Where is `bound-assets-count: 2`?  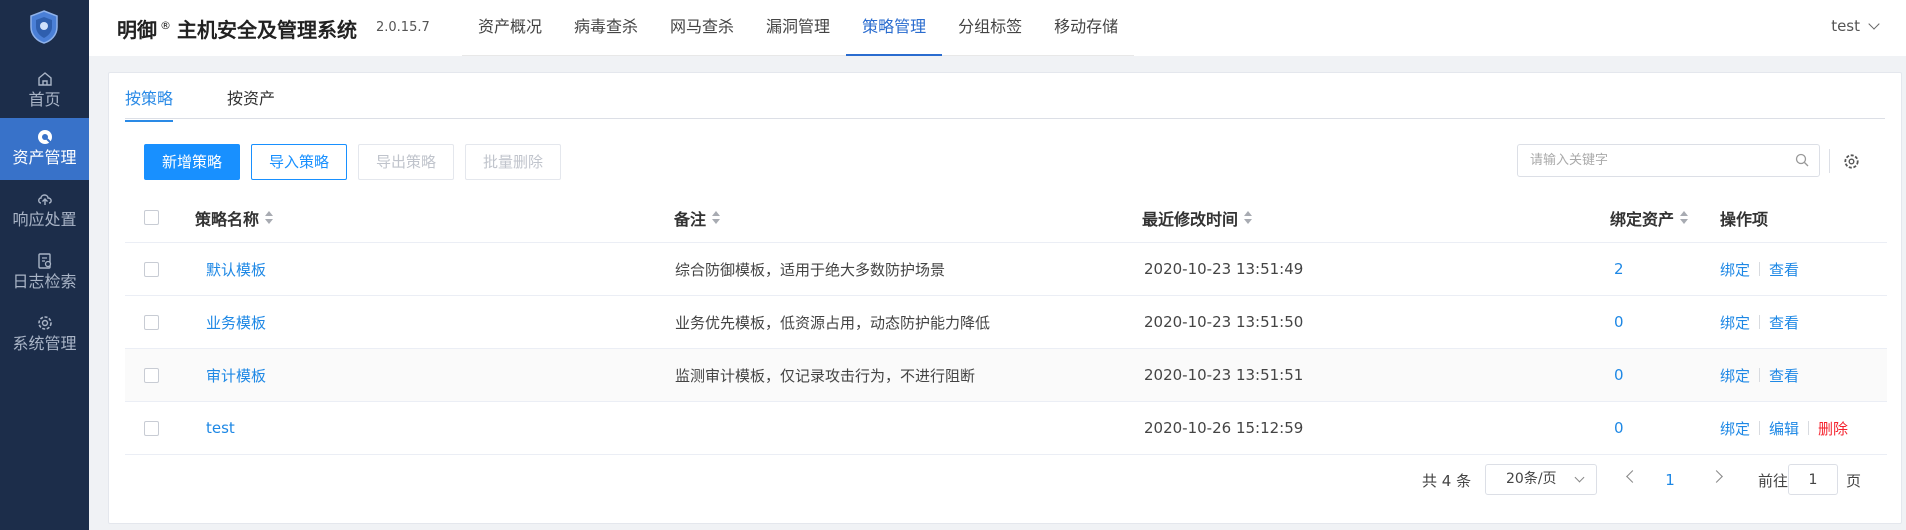
bound-assets-count: 2 is located at coordinates (1619, 269).